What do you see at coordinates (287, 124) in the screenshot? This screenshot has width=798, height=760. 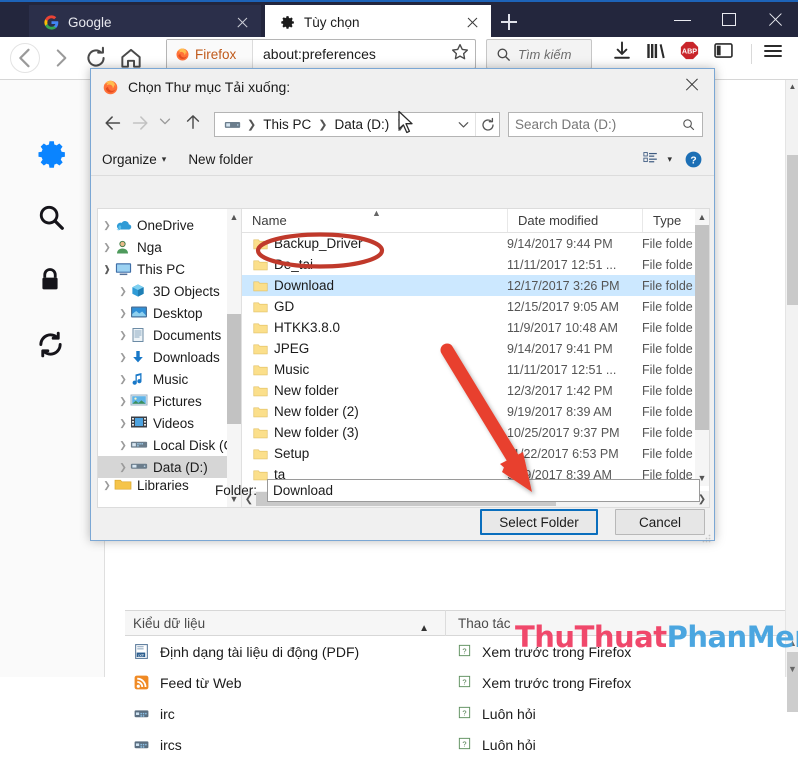 I see `breadcrumb-this-pc: This PC` at bounding box center [287, 124].